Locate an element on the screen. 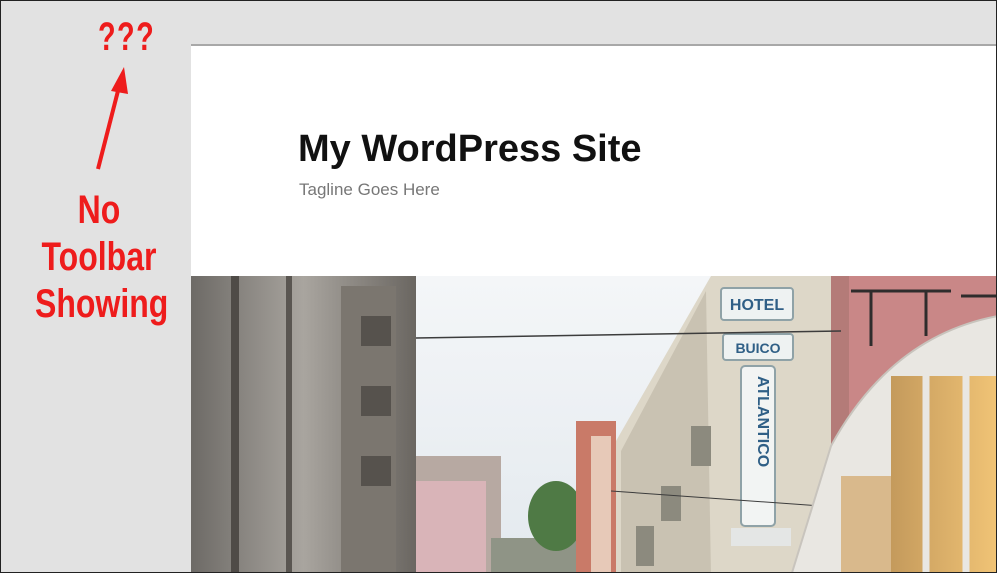 Image resolution: width=997 pixels, height=573 pixels. annotation-note: No Toolbar Showing is located at coordinates (99, 257).